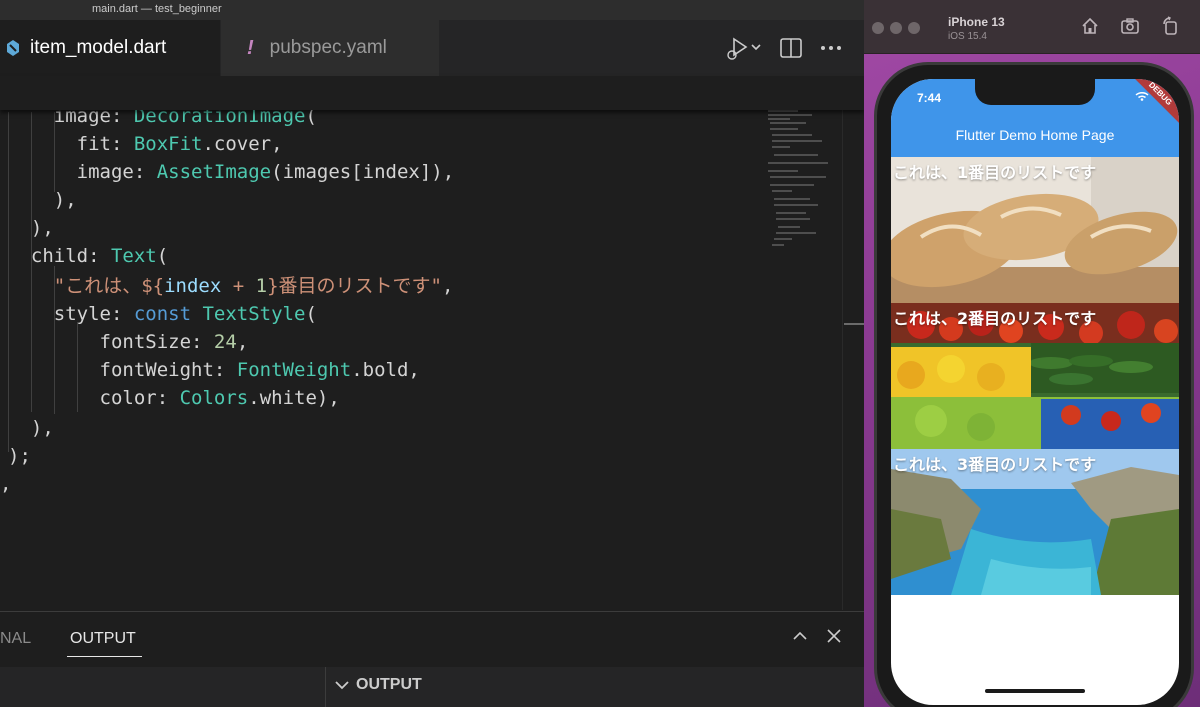  I want to click on output-section-header: OUTPUT, so click(378, 685).